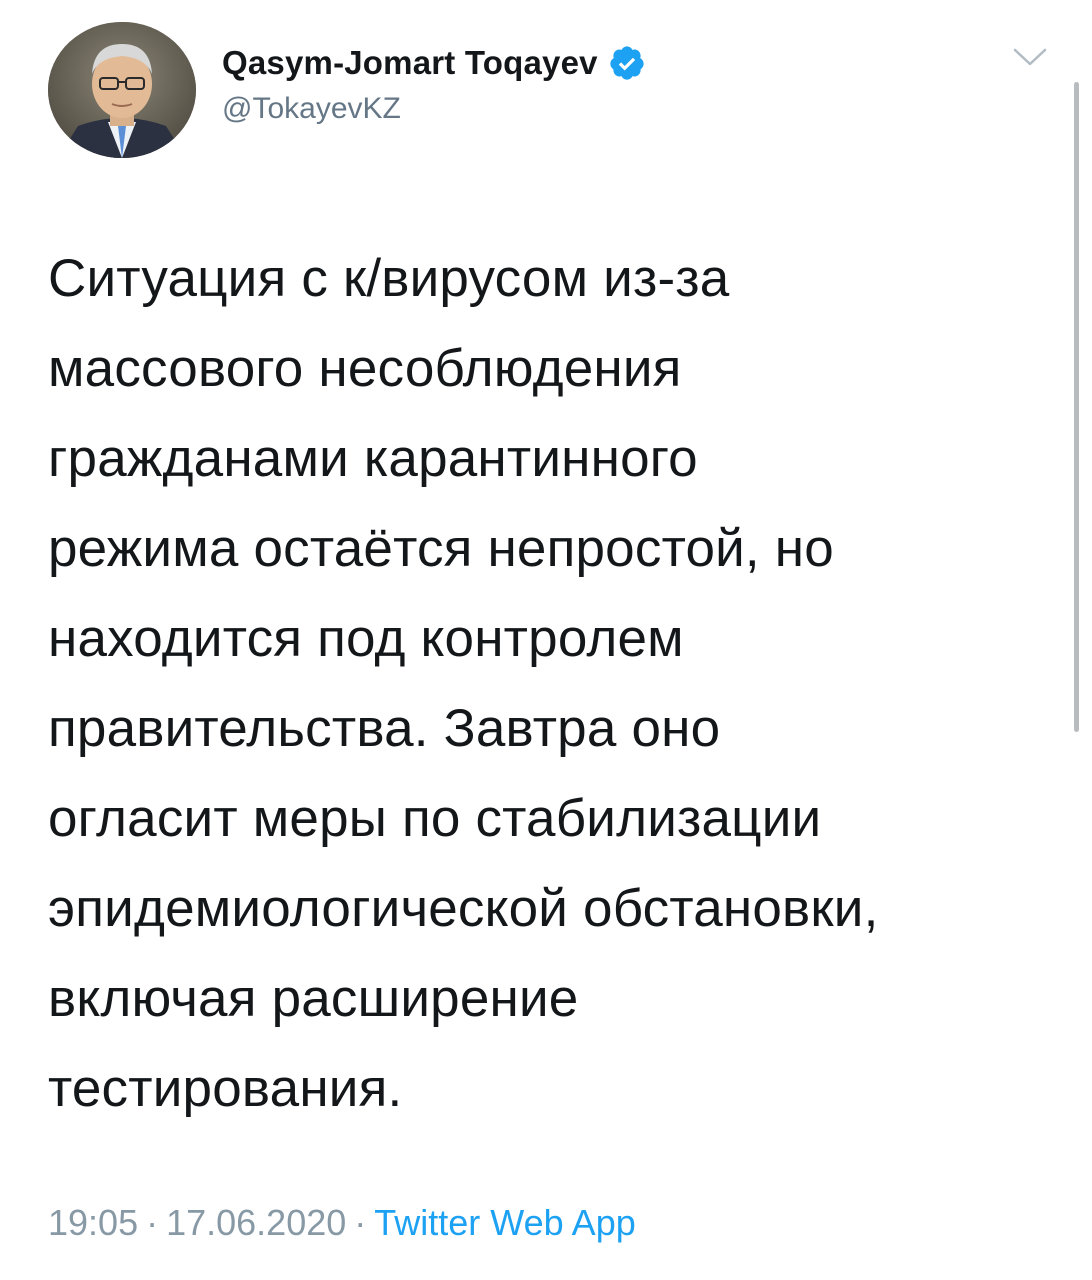  I want to click on avatar, so click(122, 90).